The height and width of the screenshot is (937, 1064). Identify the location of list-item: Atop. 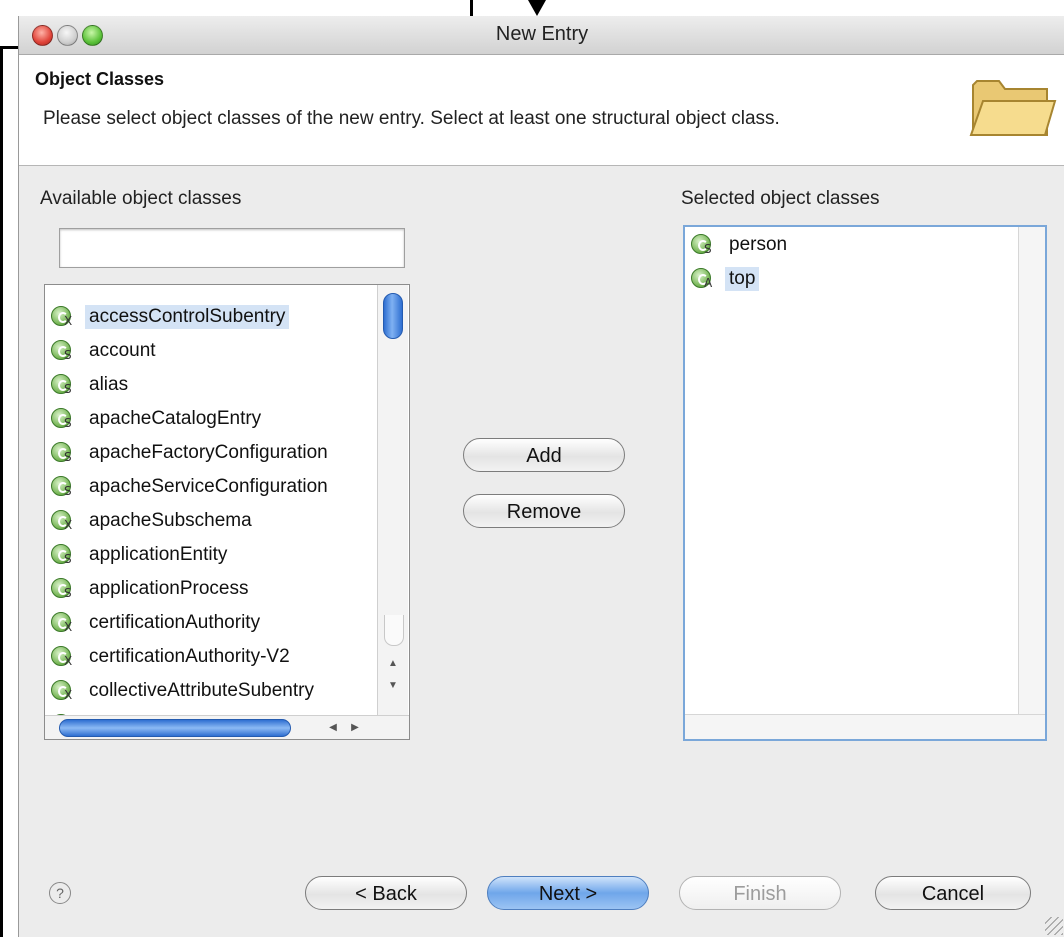
(725, 279).